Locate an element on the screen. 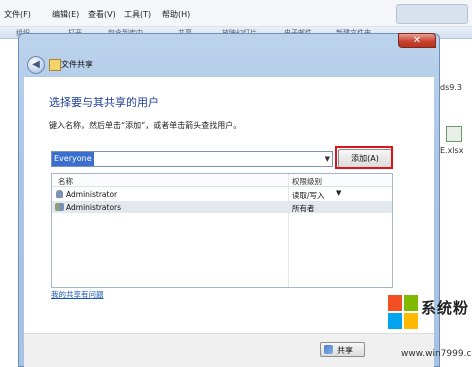 The image size is (472, 367). file-name: ds9.3 is located at coordinates (451, 87).